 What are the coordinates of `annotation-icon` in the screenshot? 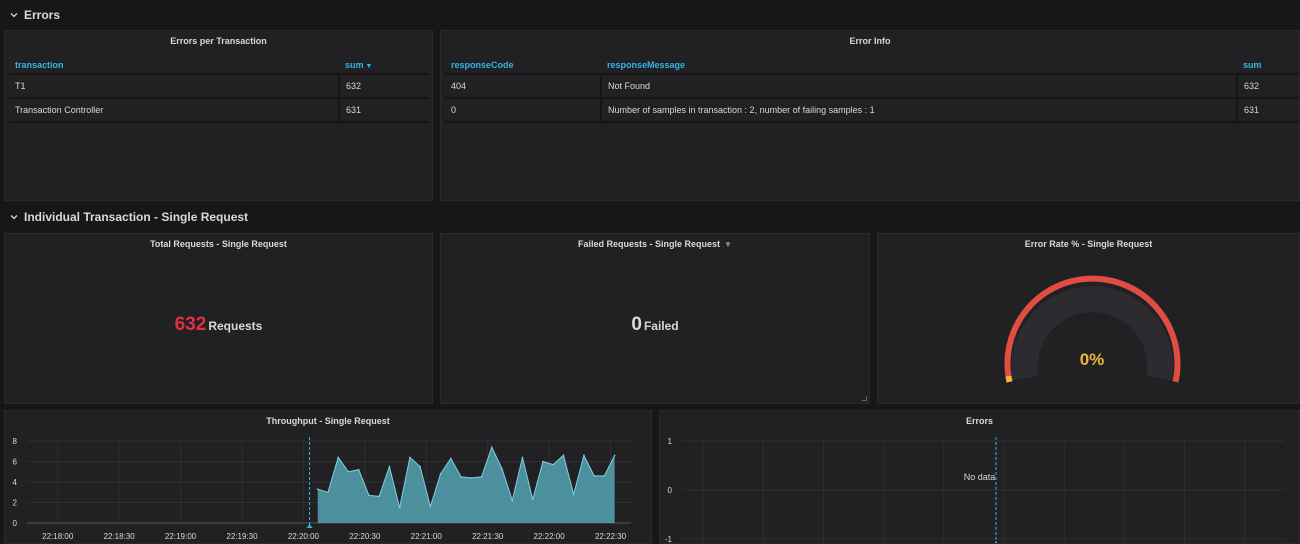 It's located at (309, 526).